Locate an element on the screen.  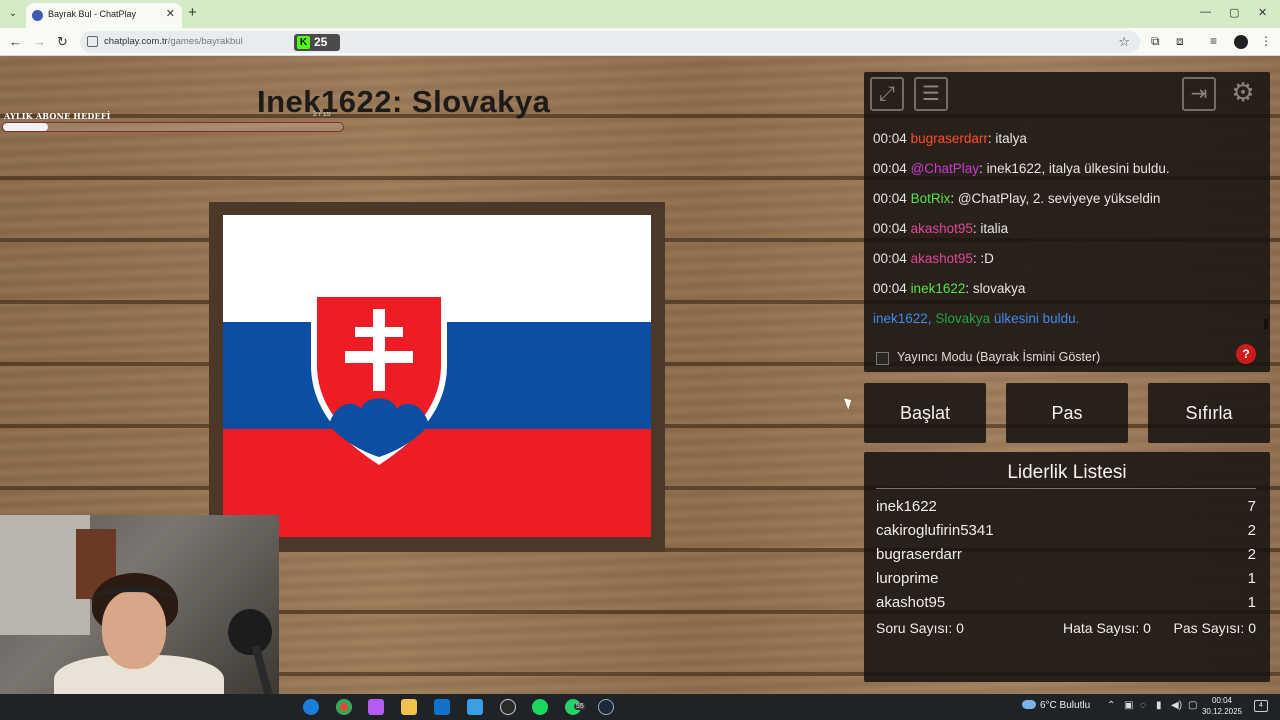
mic-icon: ▮ is located at coordinates (1159, 705).